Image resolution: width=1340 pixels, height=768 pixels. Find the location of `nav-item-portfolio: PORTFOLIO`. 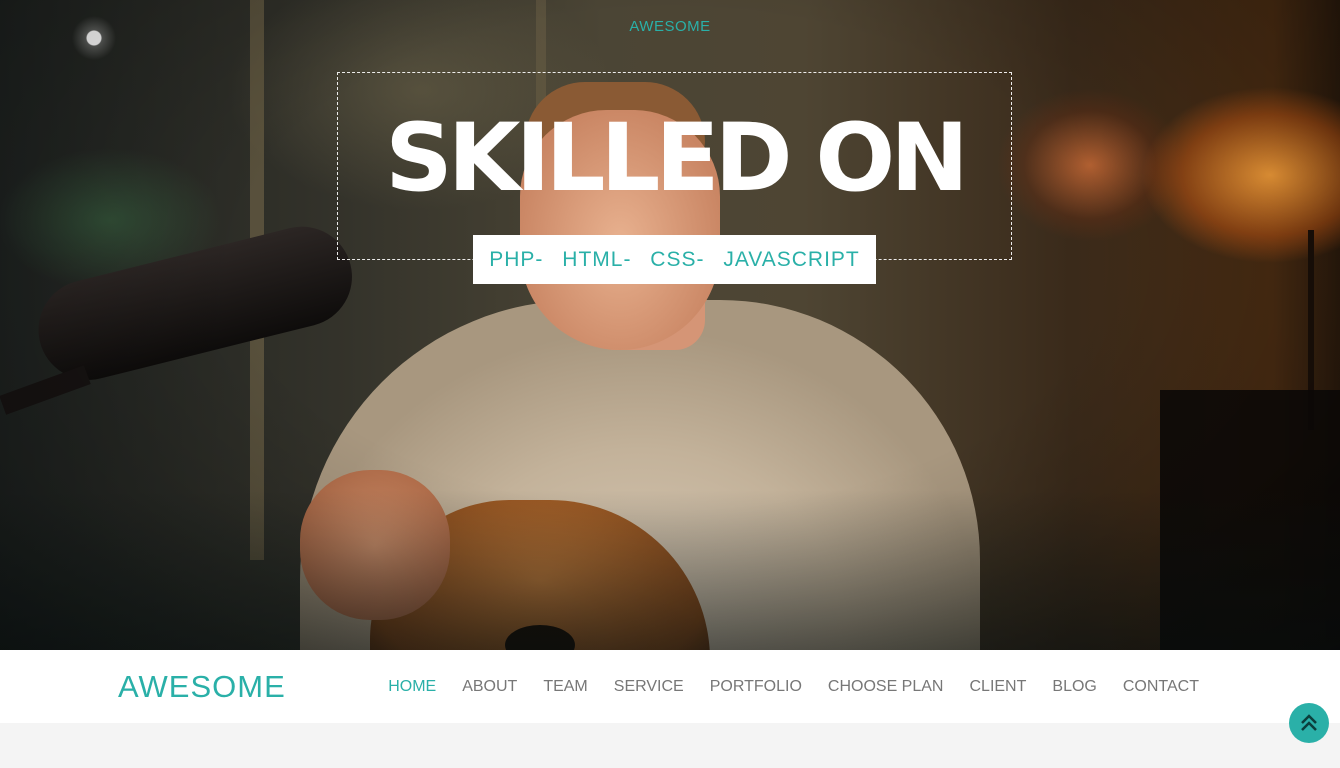

nav-item-portfolio: PORTFOLIO is located at coordinates (756, 687).